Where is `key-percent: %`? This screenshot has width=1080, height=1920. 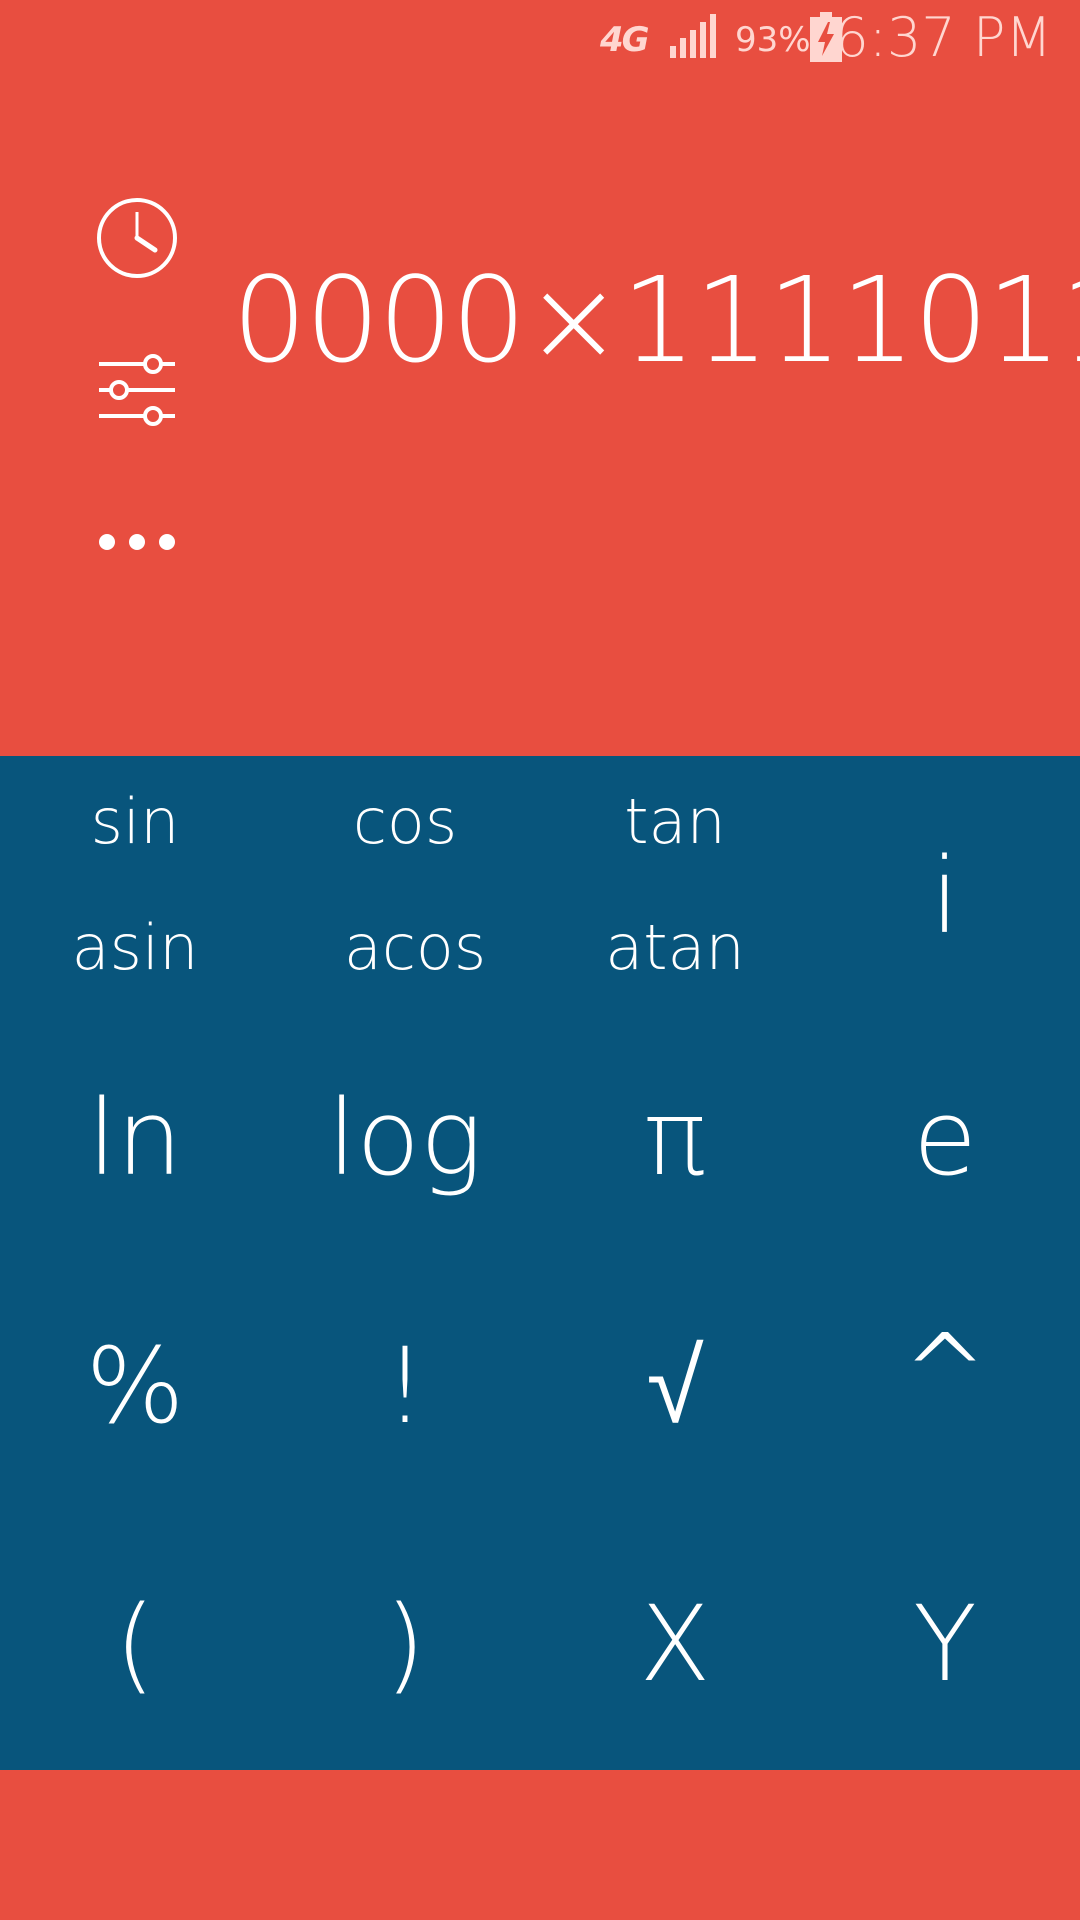 key-percent: % is located at coordinates (135, 1386).